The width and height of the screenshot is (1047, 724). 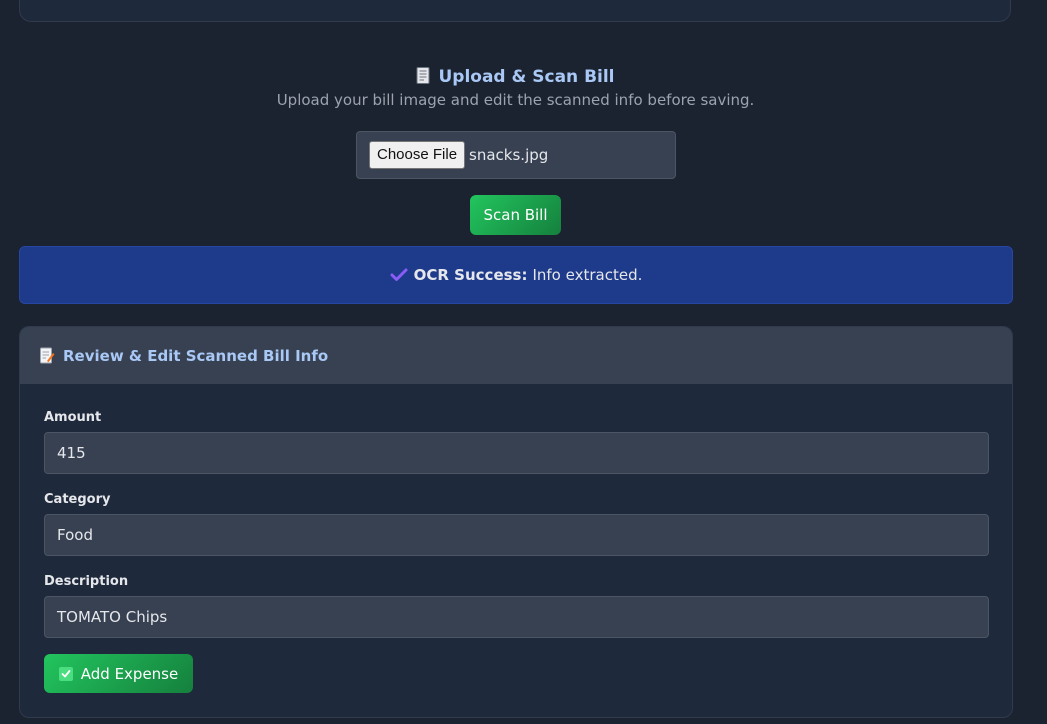 I want to click on description-input: TOMATO Chips, so click(x=516, y=617).